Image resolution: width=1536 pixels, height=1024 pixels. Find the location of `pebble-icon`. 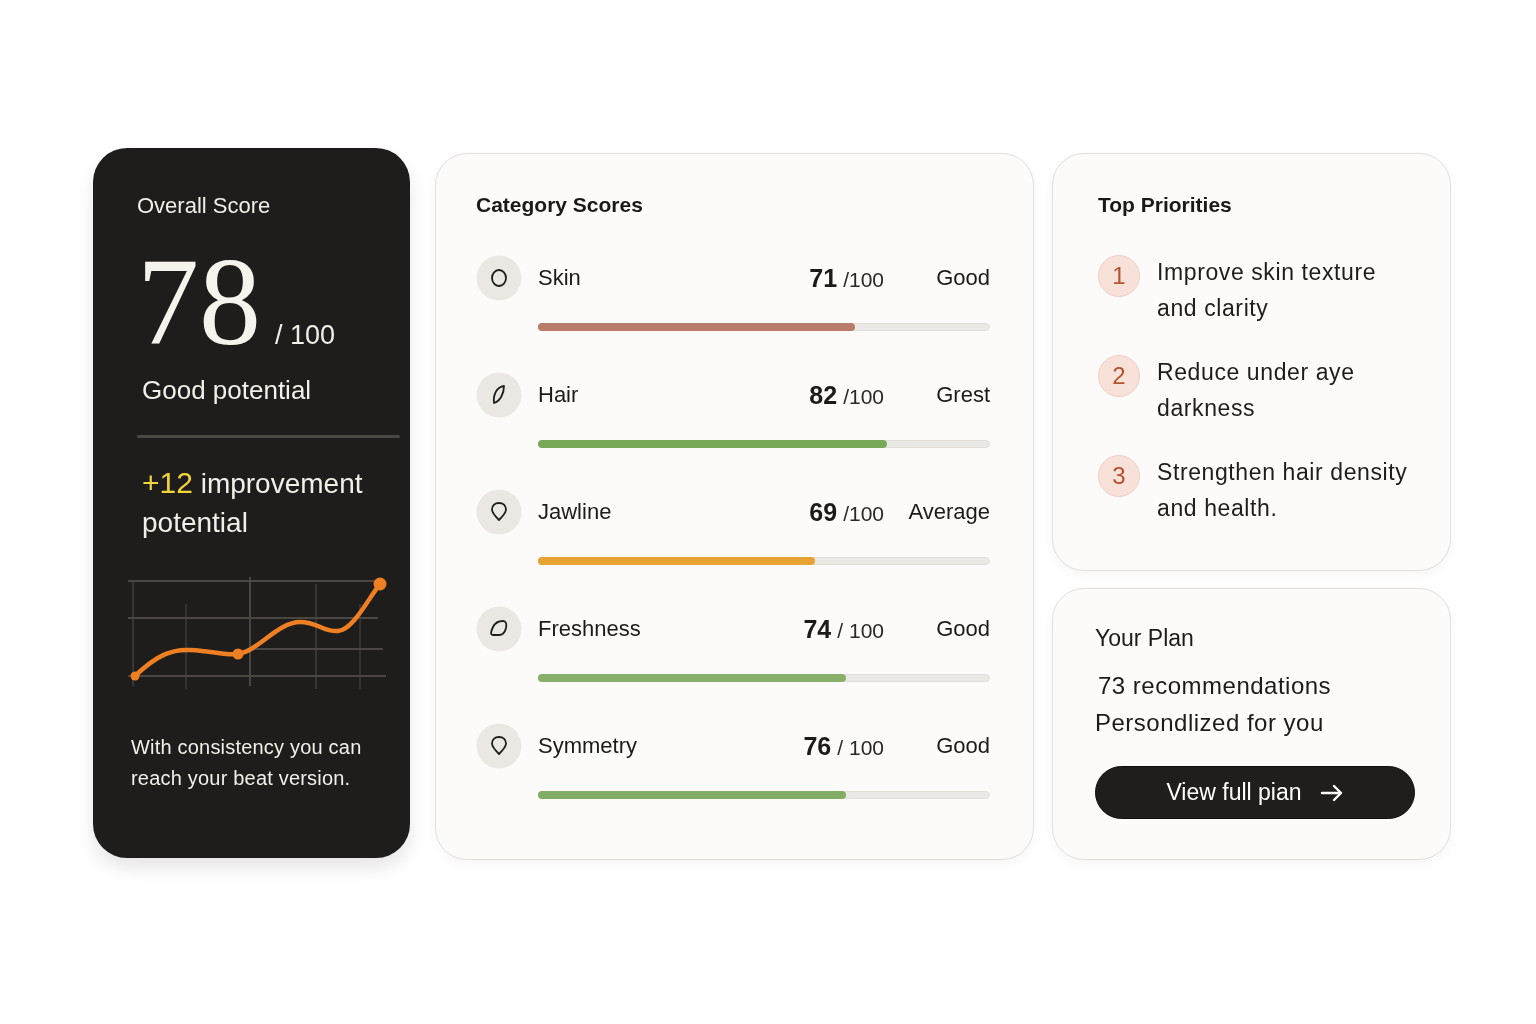

pebble-icon is located at coordinates (499, 629).